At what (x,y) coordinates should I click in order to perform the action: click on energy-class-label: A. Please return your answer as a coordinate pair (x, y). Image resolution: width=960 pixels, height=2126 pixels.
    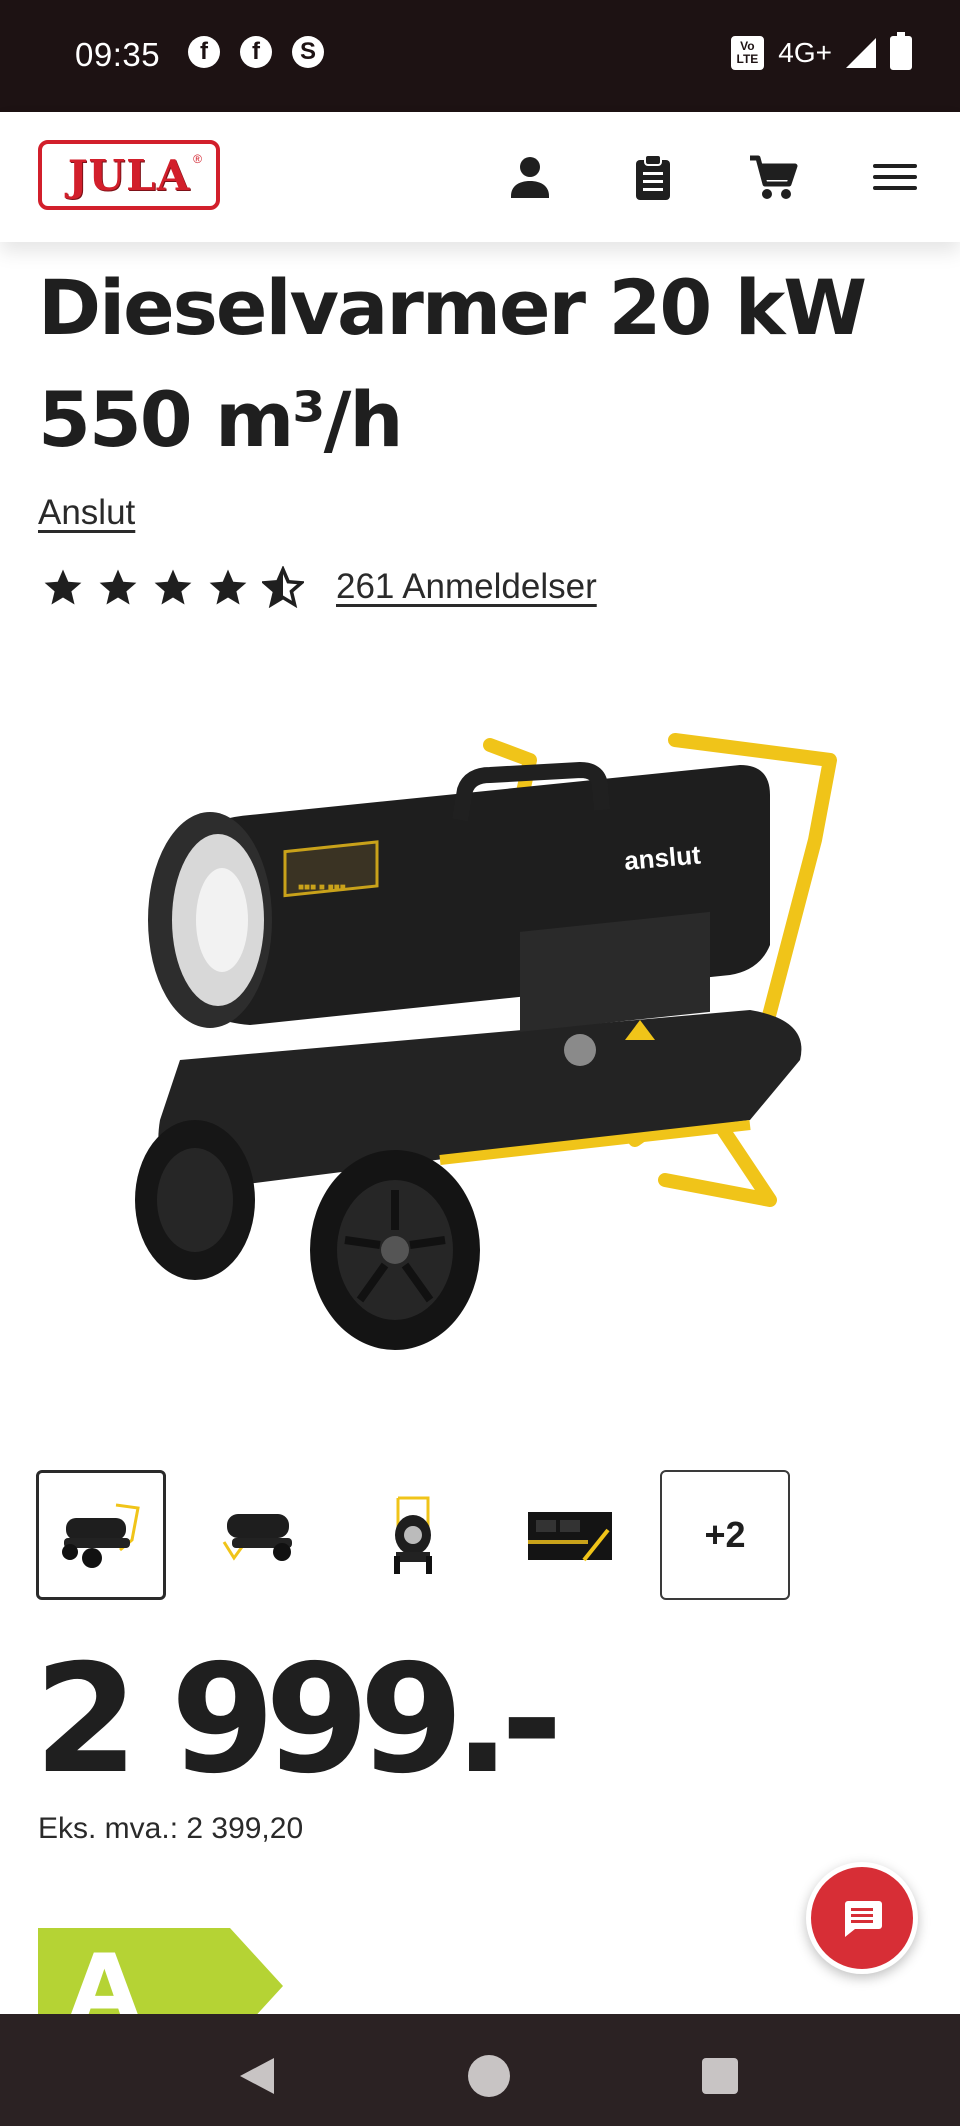
    Looking at the image, I should click on (160, 1984).